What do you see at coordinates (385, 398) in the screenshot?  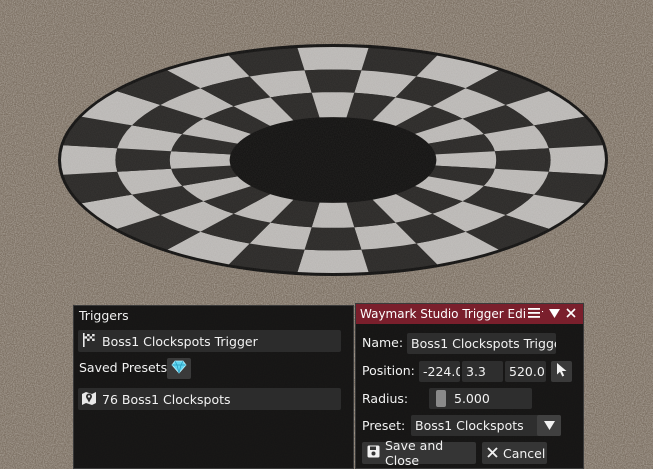 I see `radius-label: Radius:` at bounding box center [385, 398].